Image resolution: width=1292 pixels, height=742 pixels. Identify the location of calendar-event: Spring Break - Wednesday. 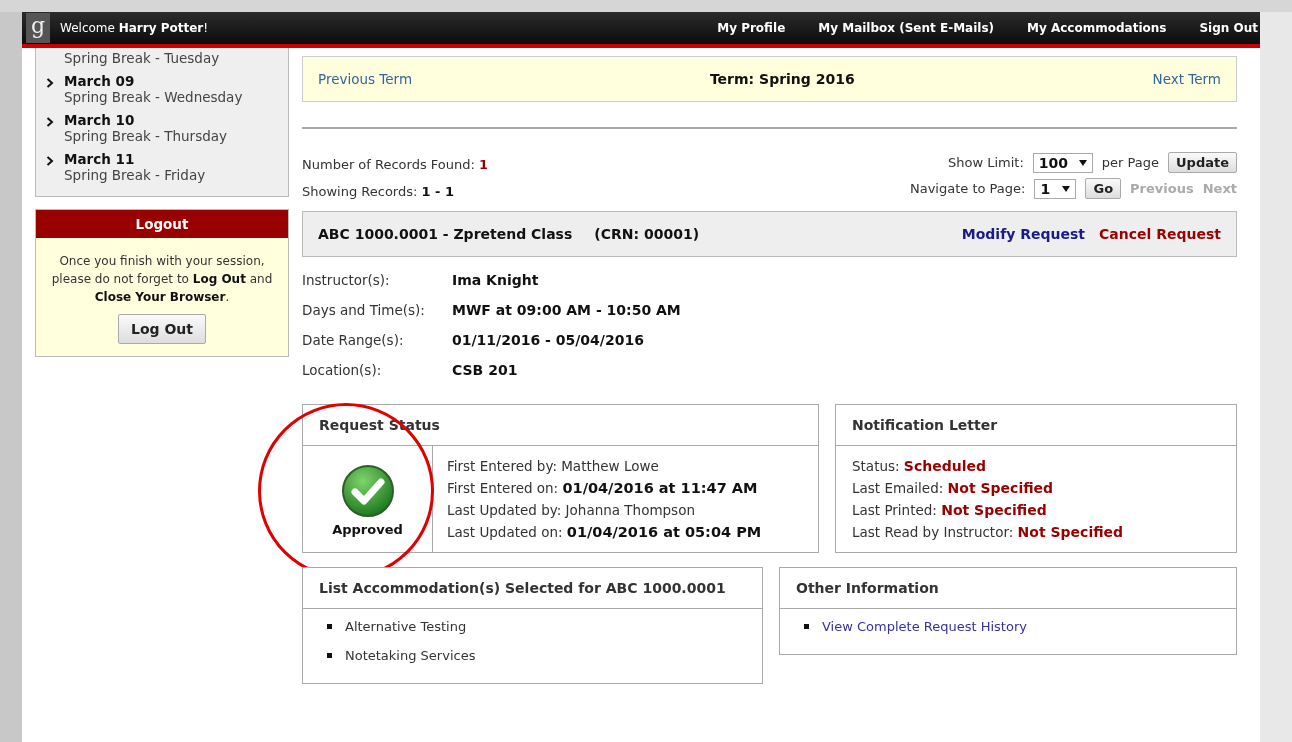
(153, 97).